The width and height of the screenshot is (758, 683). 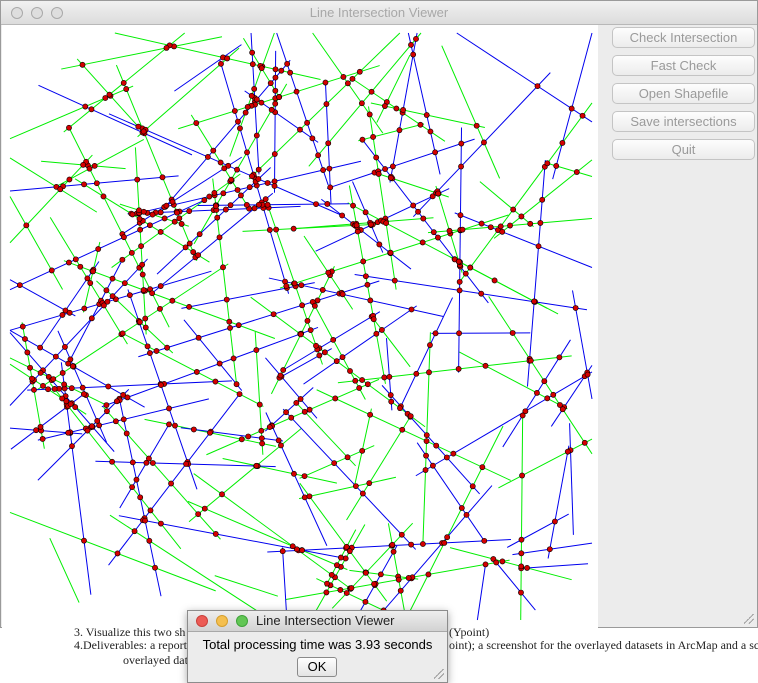 I want to click on quit-button: Quit, so click(x=683, y=149).